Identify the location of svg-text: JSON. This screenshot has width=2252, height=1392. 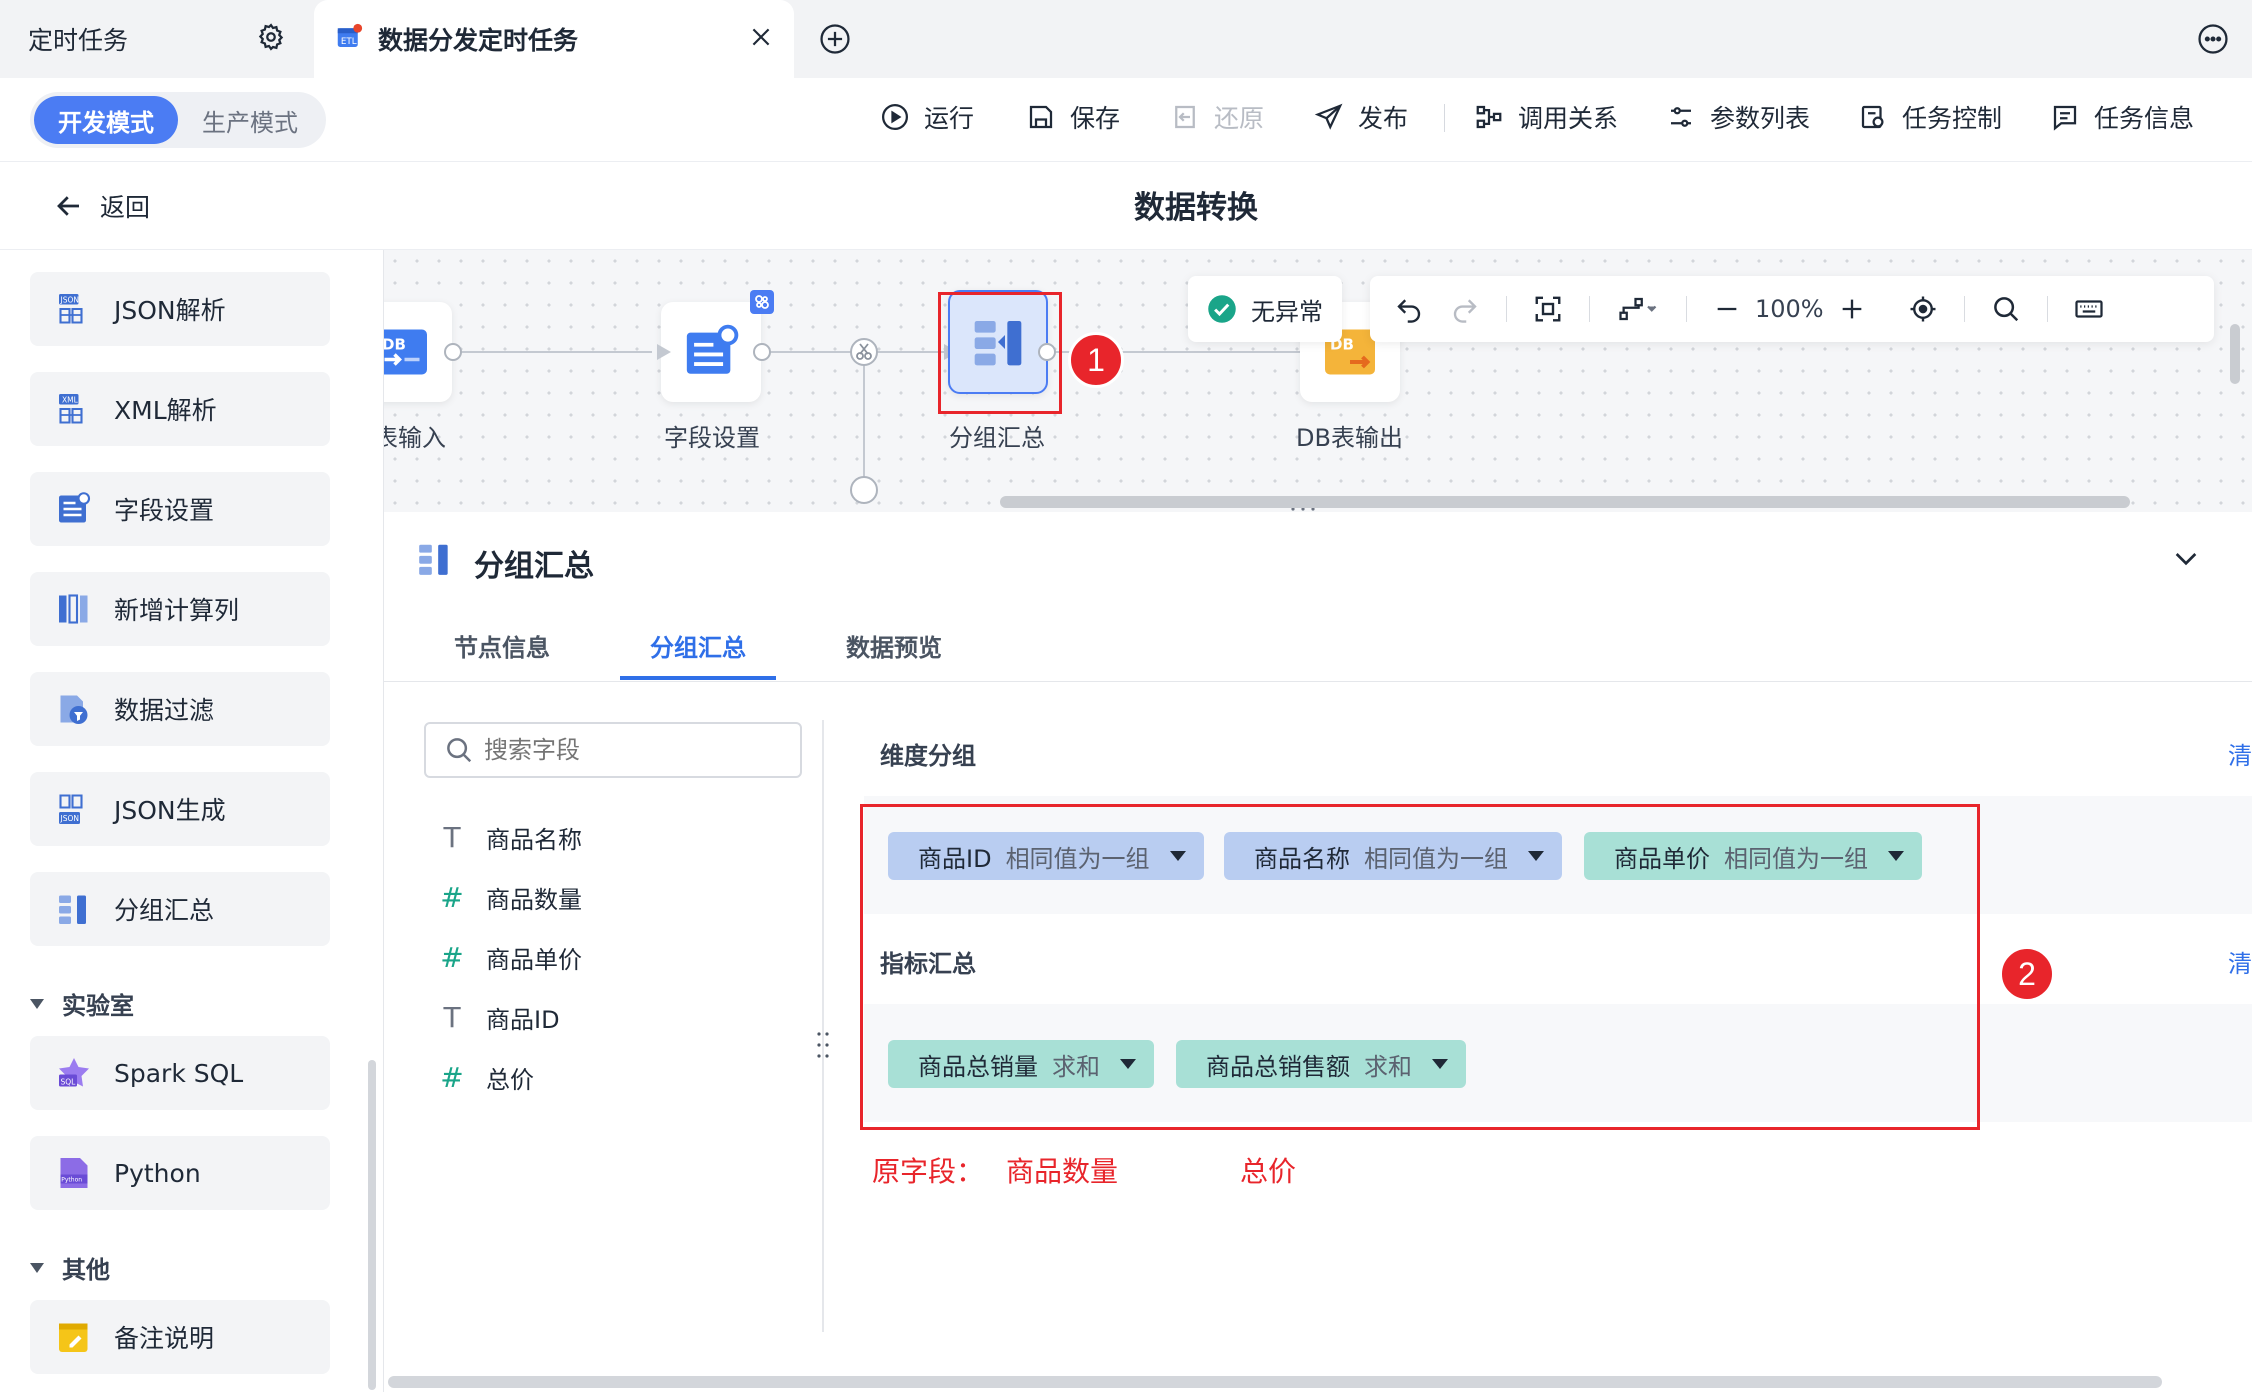
(70, 818).